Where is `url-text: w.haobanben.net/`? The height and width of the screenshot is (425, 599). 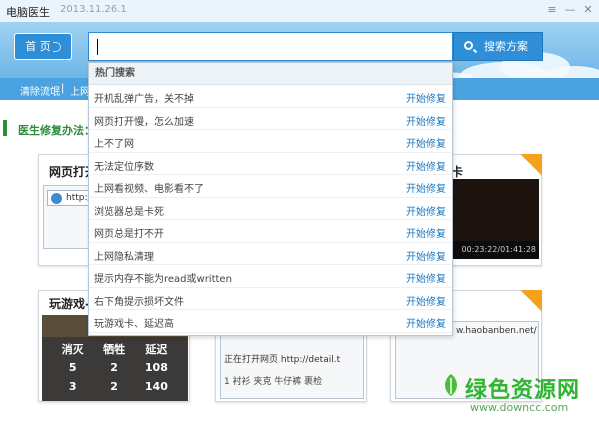
url-text: w.haobanben.net/ is located at coordinates (496, 331).